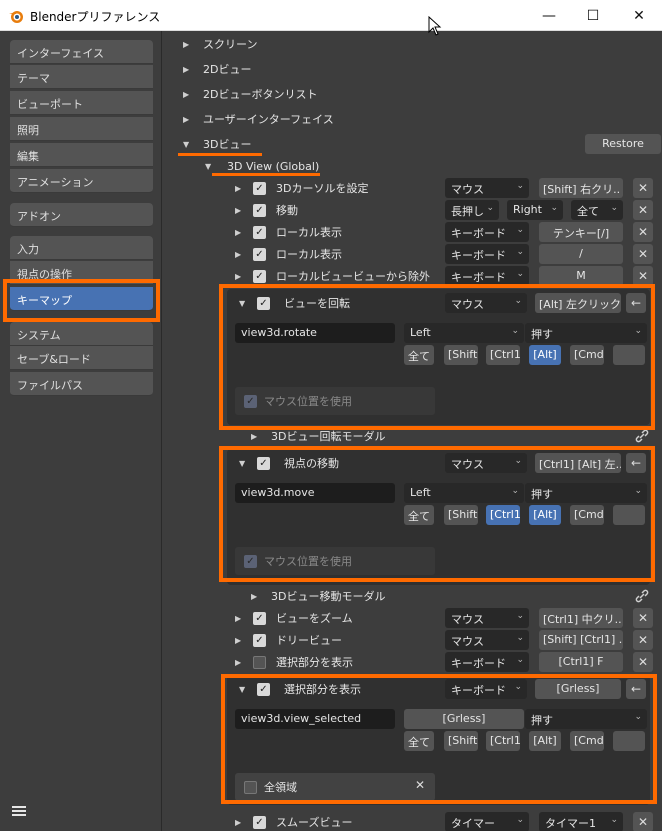 This screenshot has height=831, width=662. I want to click on close-button: ✕, so click(639, 15).